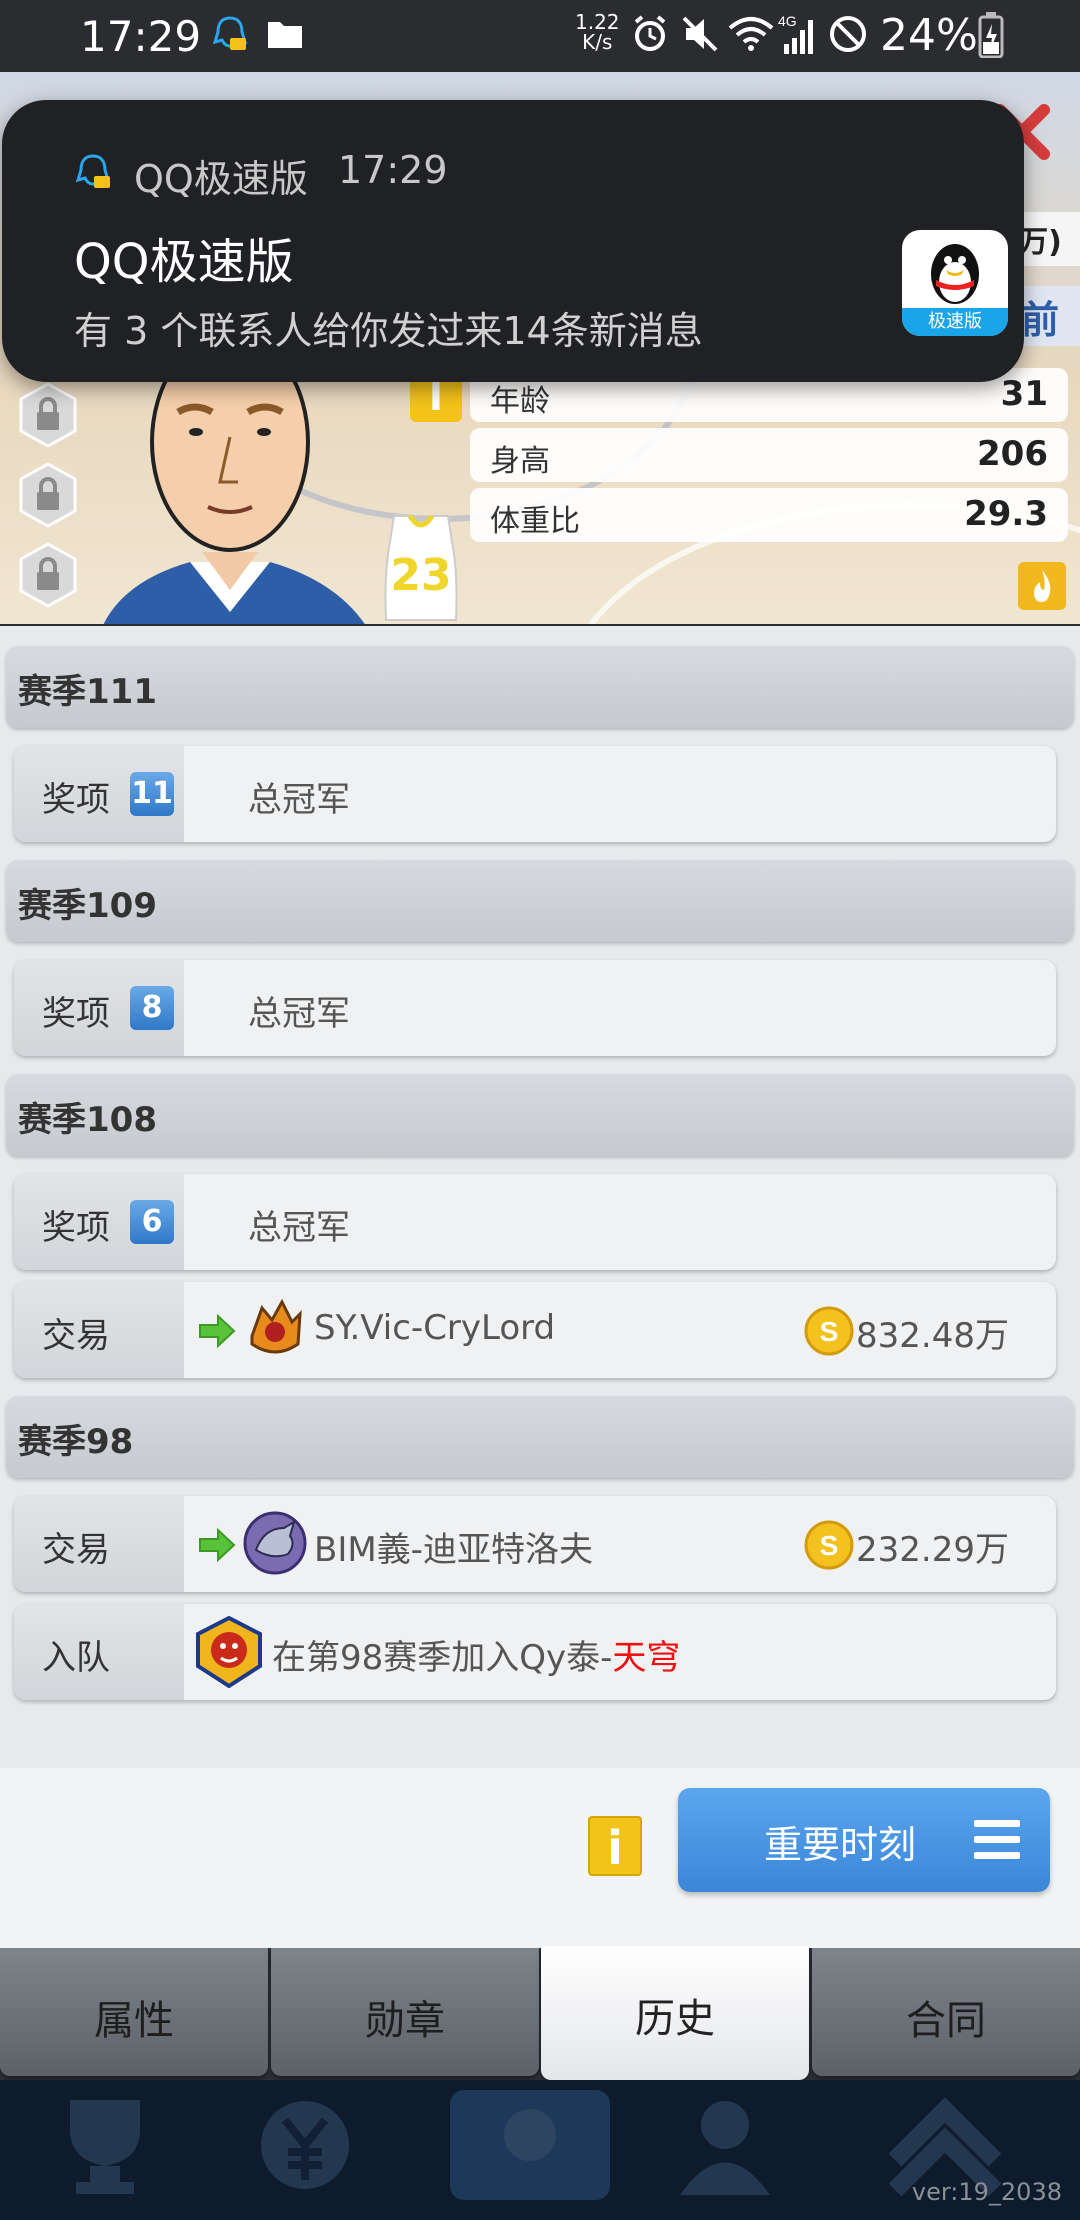 The height and width of the screenshot is (2220, 1080). I want to click on wifi-icon, so click(751, 34).